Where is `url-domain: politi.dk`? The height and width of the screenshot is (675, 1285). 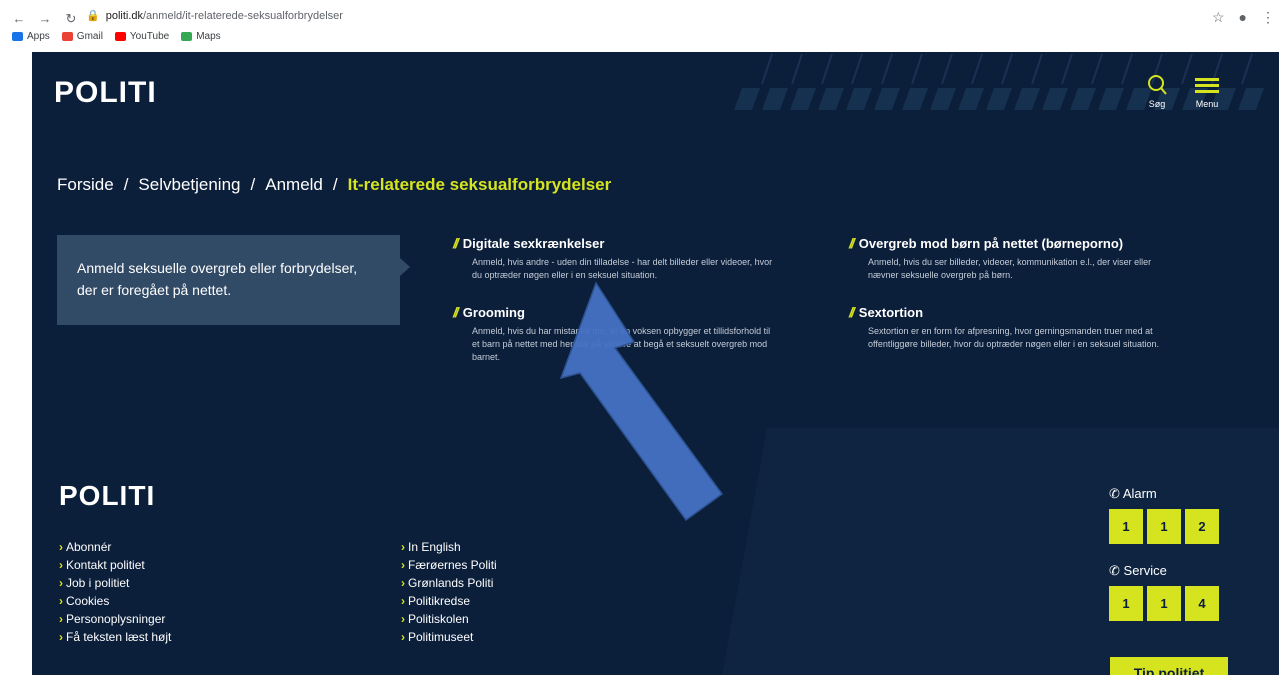
url-domain: politi.dk is located at coordinates (124, 15).